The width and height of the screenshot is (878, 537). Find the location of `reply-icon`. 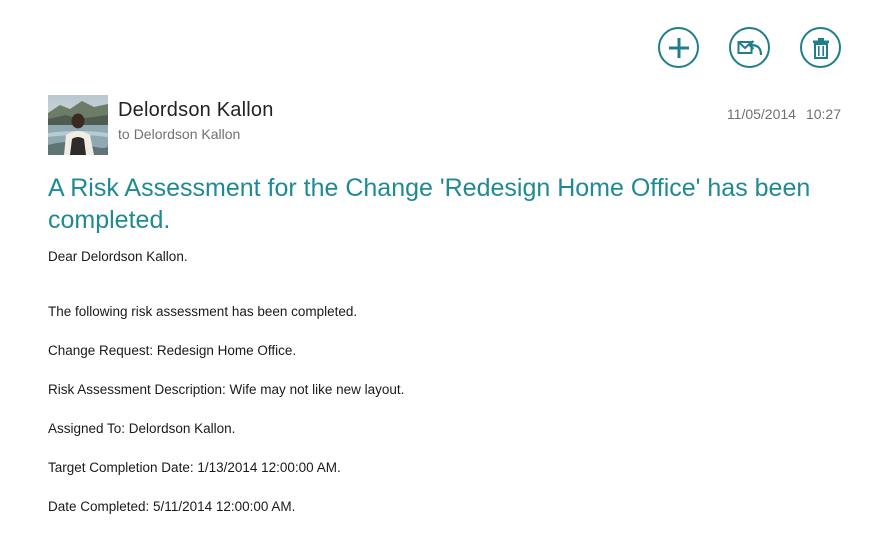

reply-icon is located at coordinates (750, 47).